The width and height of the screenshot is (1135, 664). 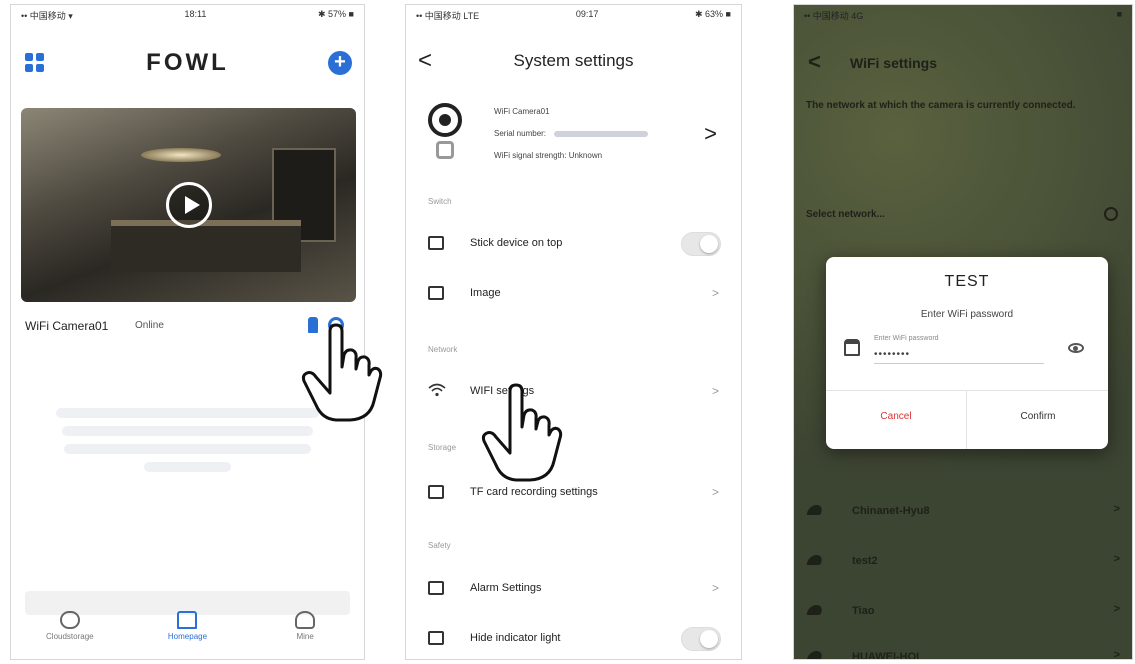 What do you see at coordinates (959, 356) in the screenshot?
I see `password-input: ••••••••` at bounding box center [959, 356].